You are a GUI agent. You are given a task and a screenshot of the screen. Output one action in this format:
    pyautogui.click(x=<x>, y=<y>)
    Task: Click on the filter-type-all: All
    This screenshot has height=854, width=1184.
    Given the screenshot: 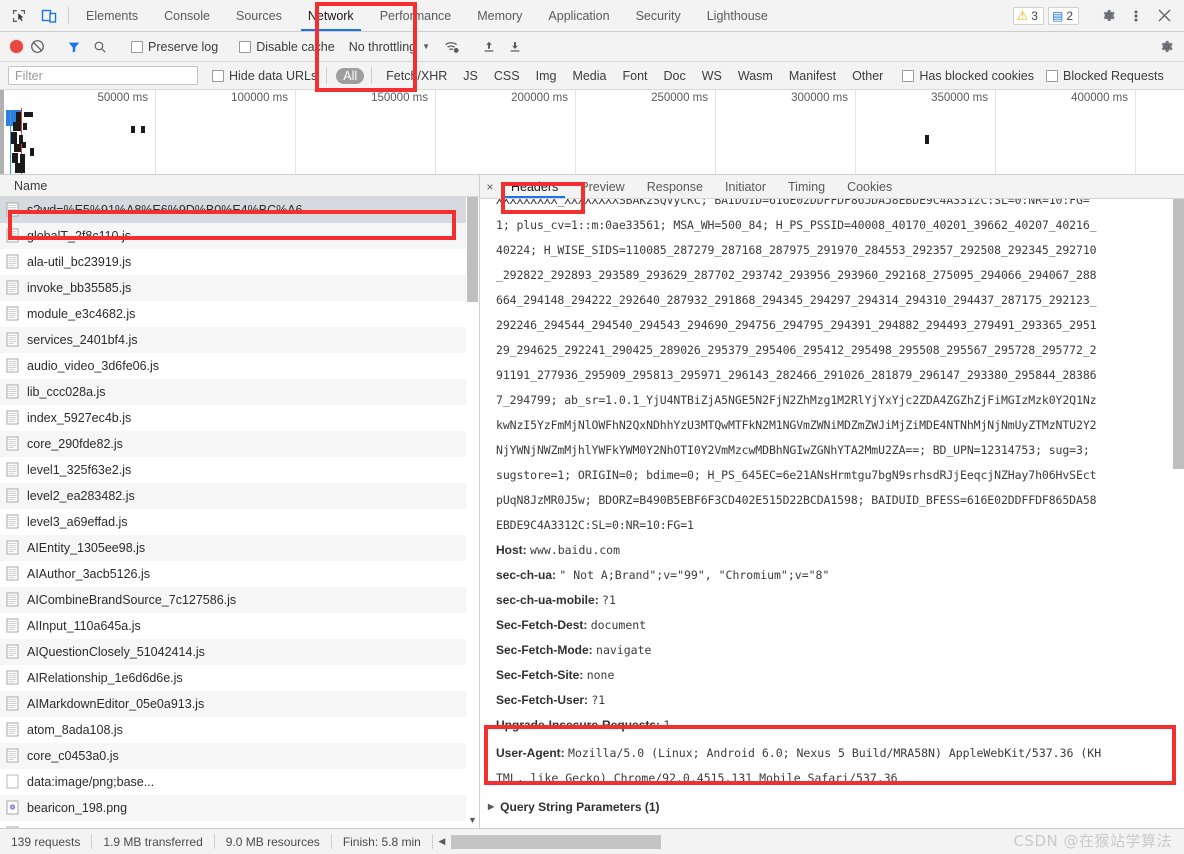 What is the action you would take?
    pyautogui.click(x=350, y=75)
    